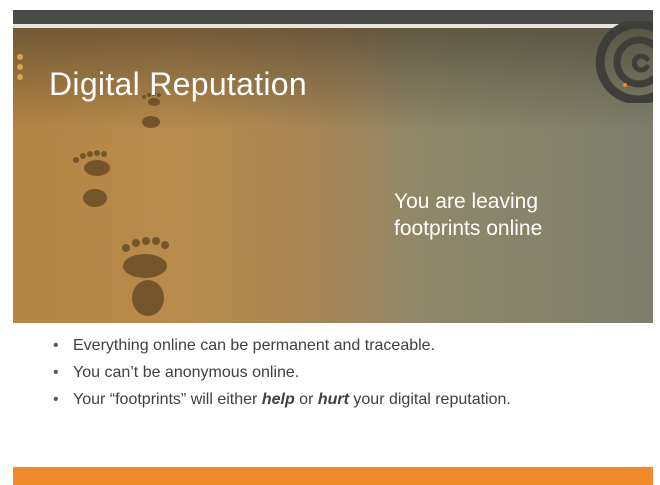 The width and height of the screenshot is (660, 485). What do you see at coordinates (333, 399) in the screenshot?
I see `bullet-emphasis-hurt: hurt` at bounding box center [333, 399].